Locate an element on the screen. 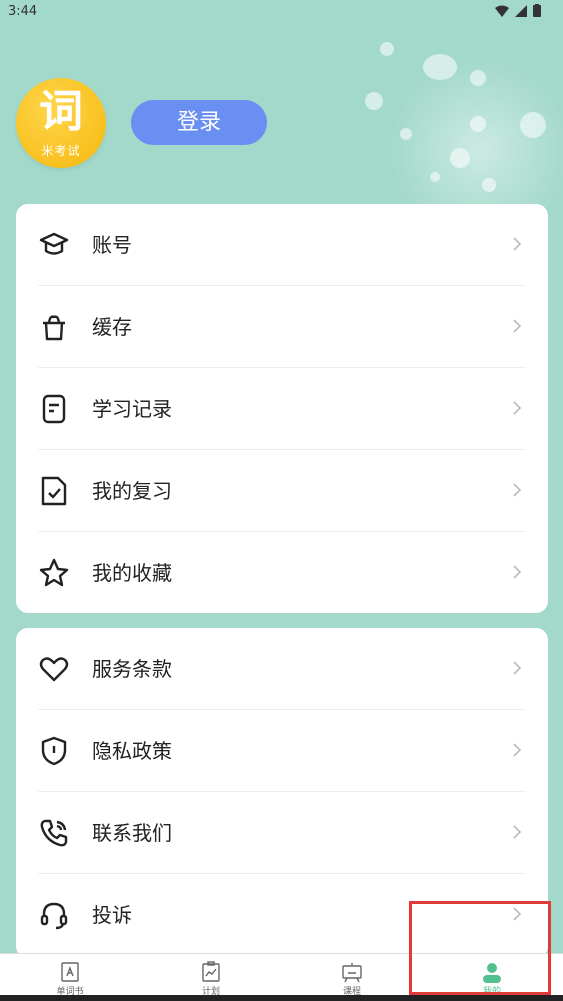 Image resolution: width=563 pixels, height=1001 pixels. trash-bin-icon is located at coordinates (54, 328).